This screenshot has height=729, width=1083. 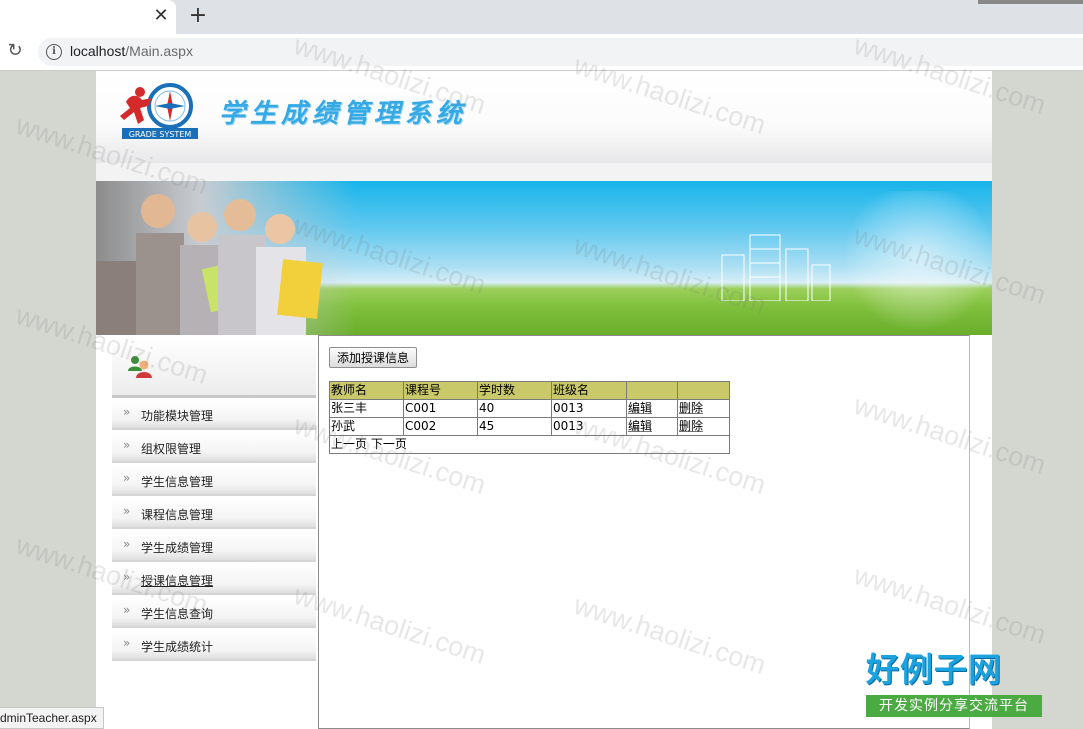 What do you see at coordinates (52, 718) in the screenshot?
I see `status-bar: dminTeacher.aspx` at bounding box center [52, 718].